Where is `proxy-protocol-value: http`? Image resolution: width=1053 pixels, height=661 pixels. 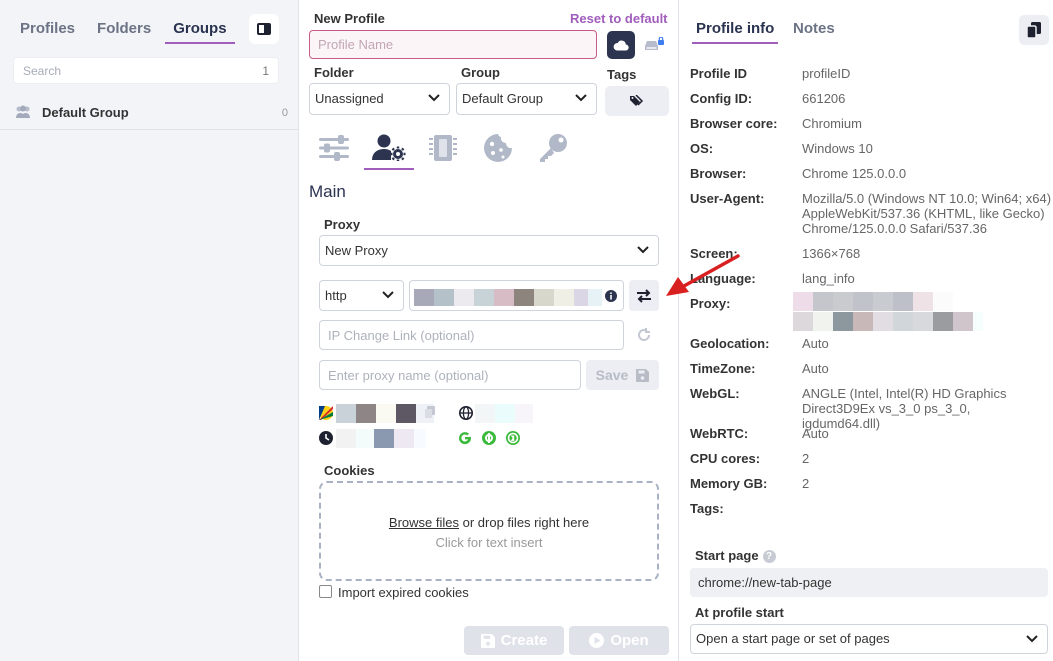
proxy-protocol-value: http is located at coordinates (336, 295).